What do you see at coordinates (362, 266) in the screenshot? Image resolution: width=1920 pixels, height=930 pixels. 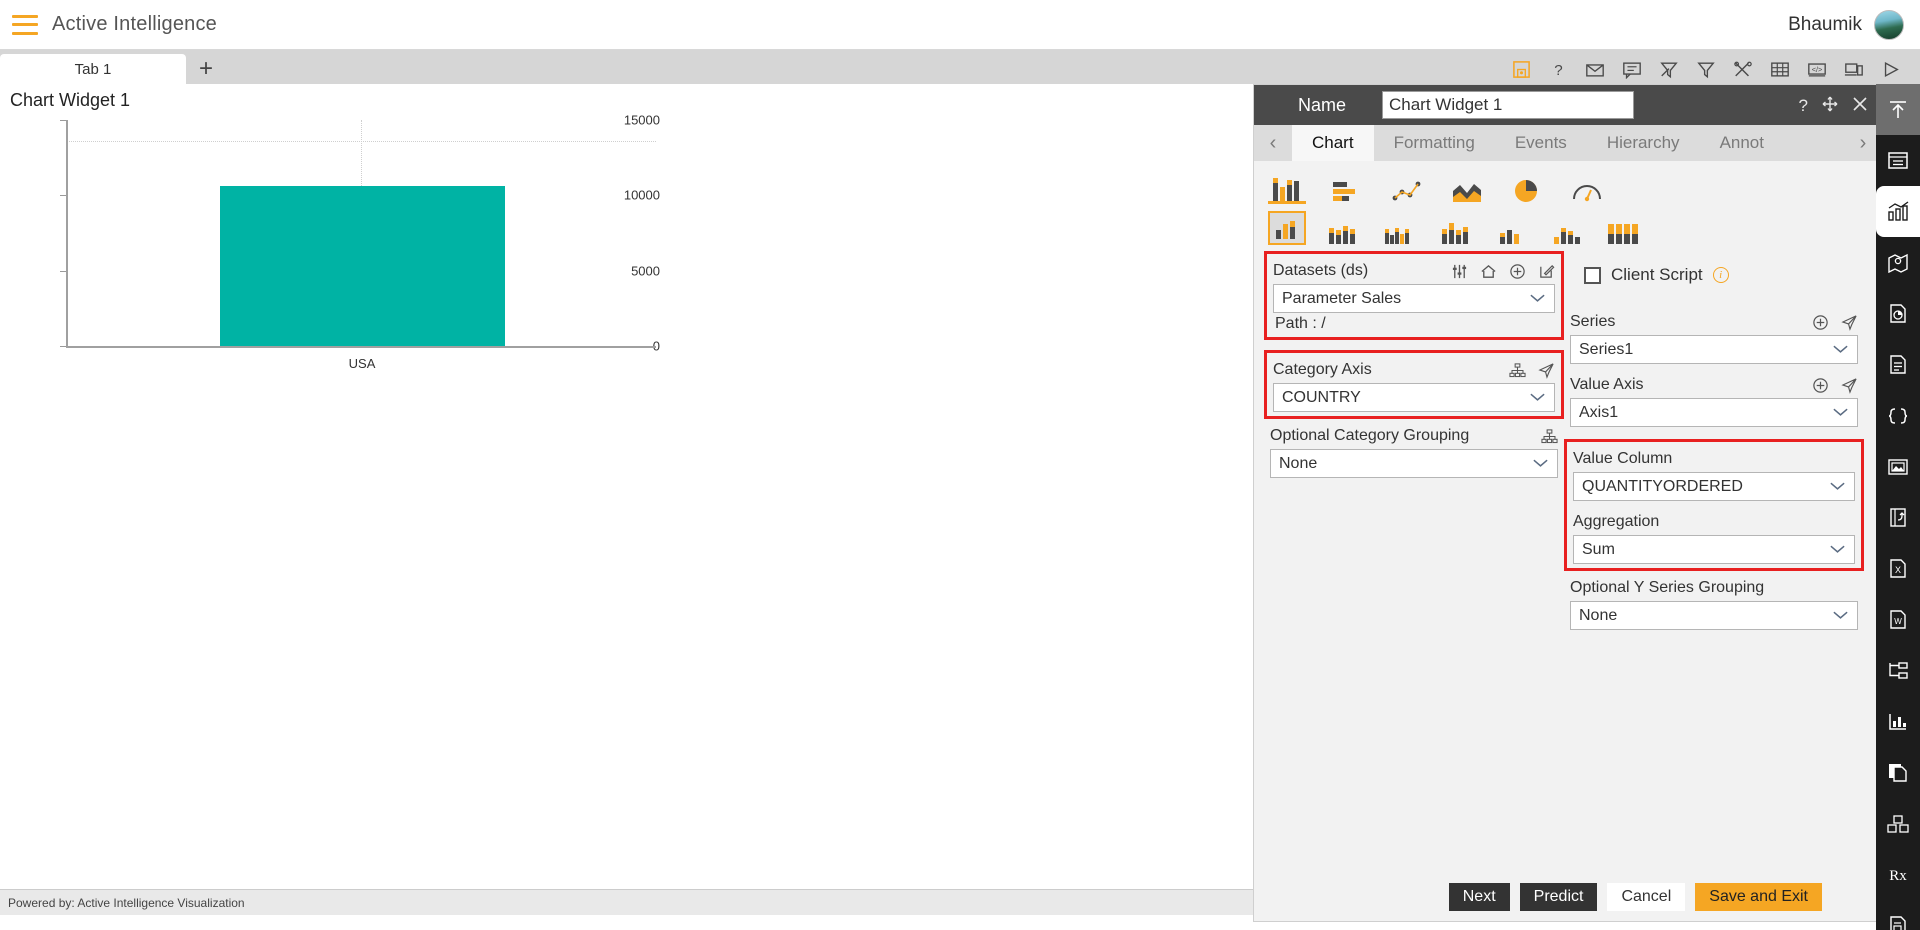 I see `bar-usa` at bounding box center [362, 266].